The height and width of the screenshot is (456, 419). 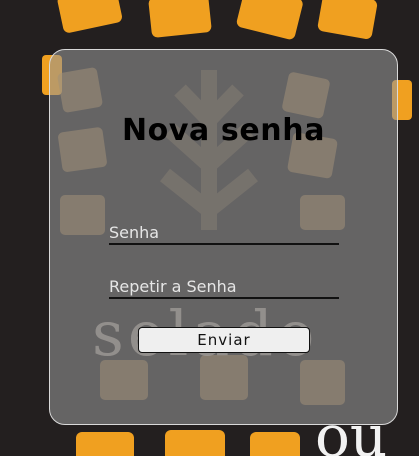 What do you see at coordinates (224, 340) in the screenshot?
I see `submit-button: Enviar` at bounding box center [224, 340].